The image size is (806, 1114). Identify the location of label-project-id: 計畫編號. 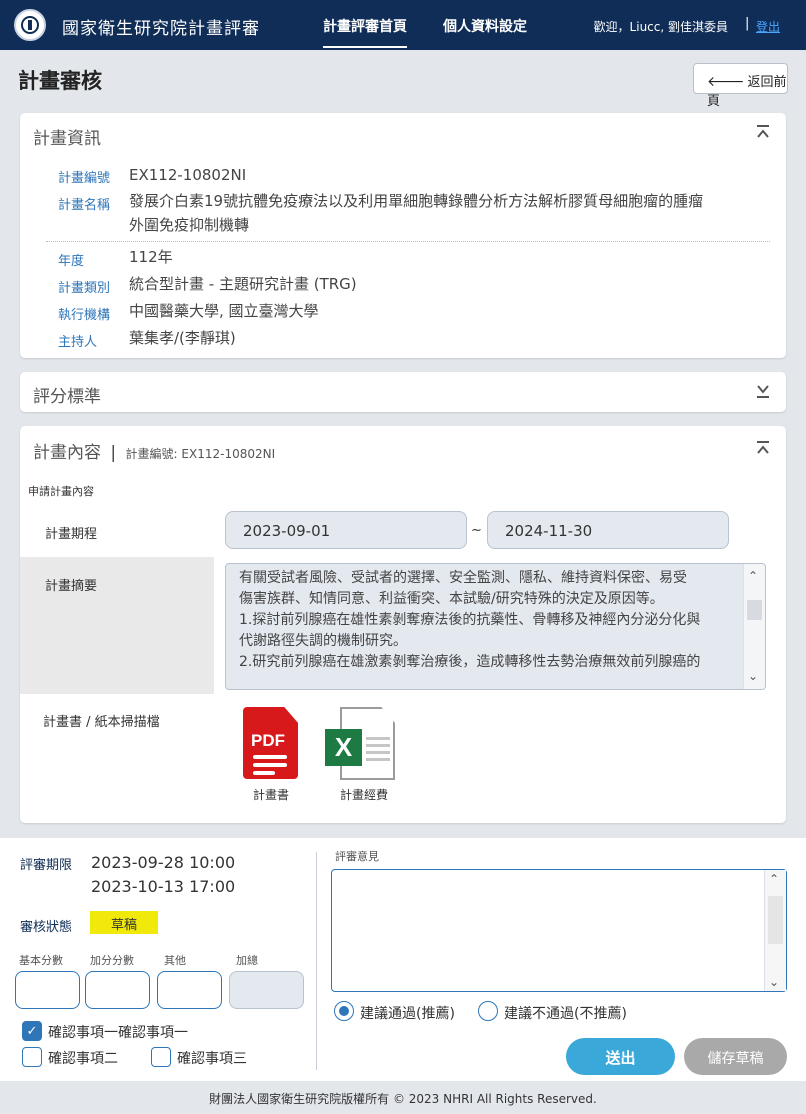
(84, 178).